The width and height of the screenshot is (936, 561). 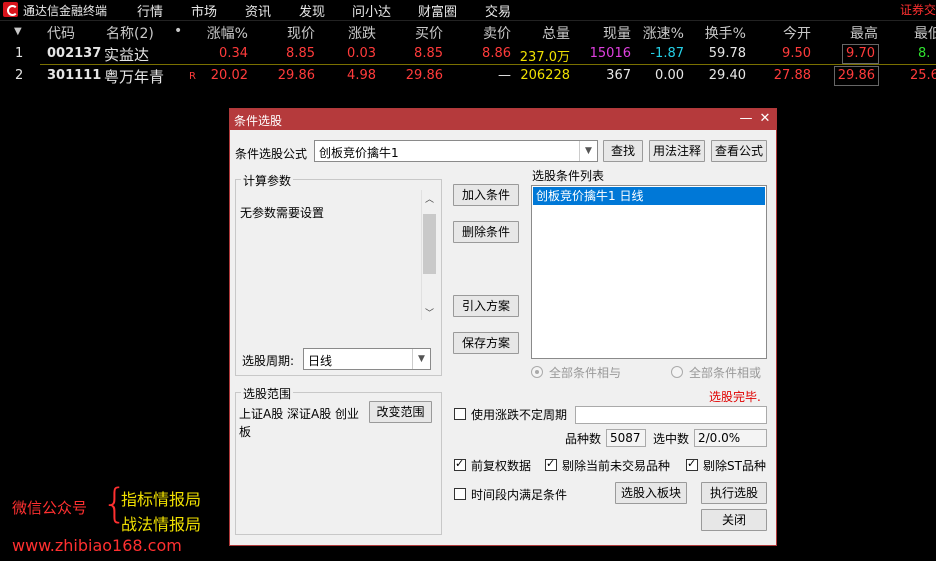 I want to click on formula-select: 创板竞价擒牛1 ▼, so click(x=456, y=151).